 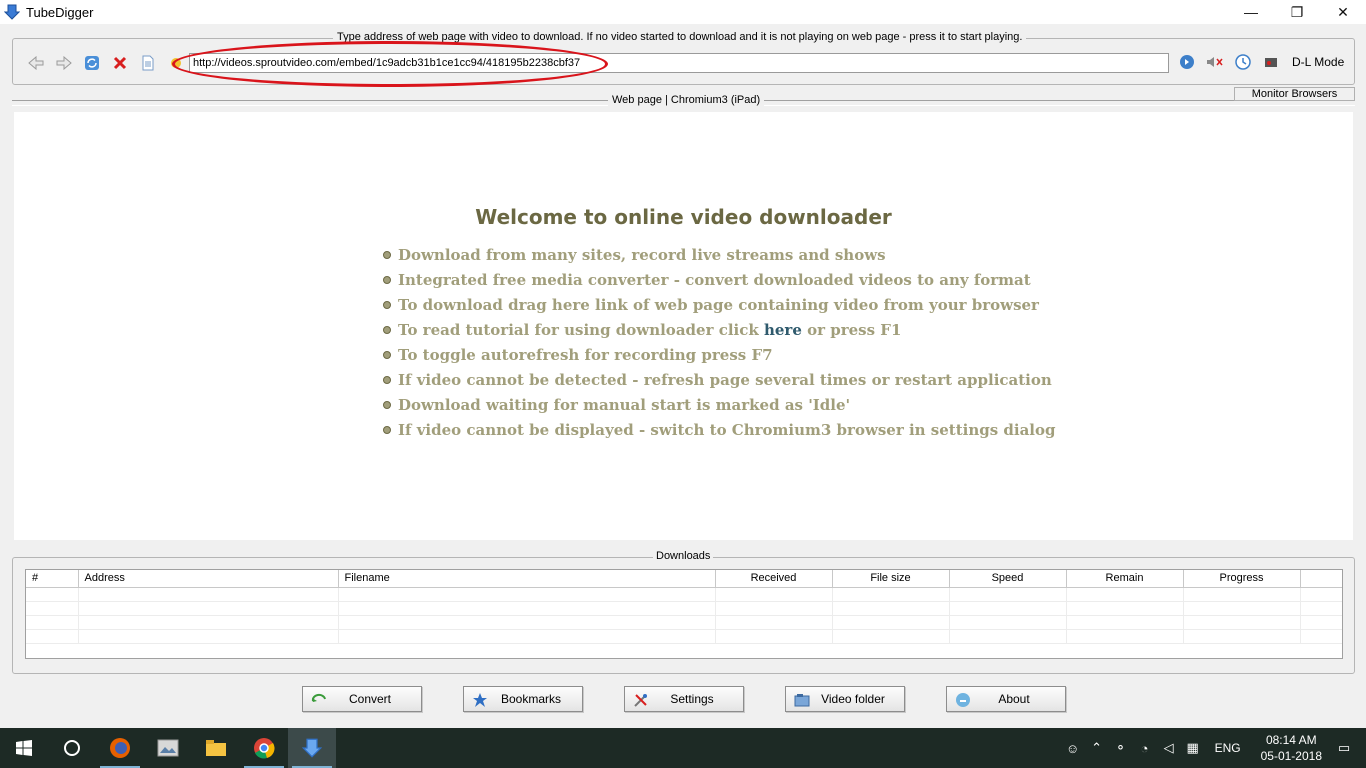 I want to click on restore-button: ❐, so click(x=1297, y=12).